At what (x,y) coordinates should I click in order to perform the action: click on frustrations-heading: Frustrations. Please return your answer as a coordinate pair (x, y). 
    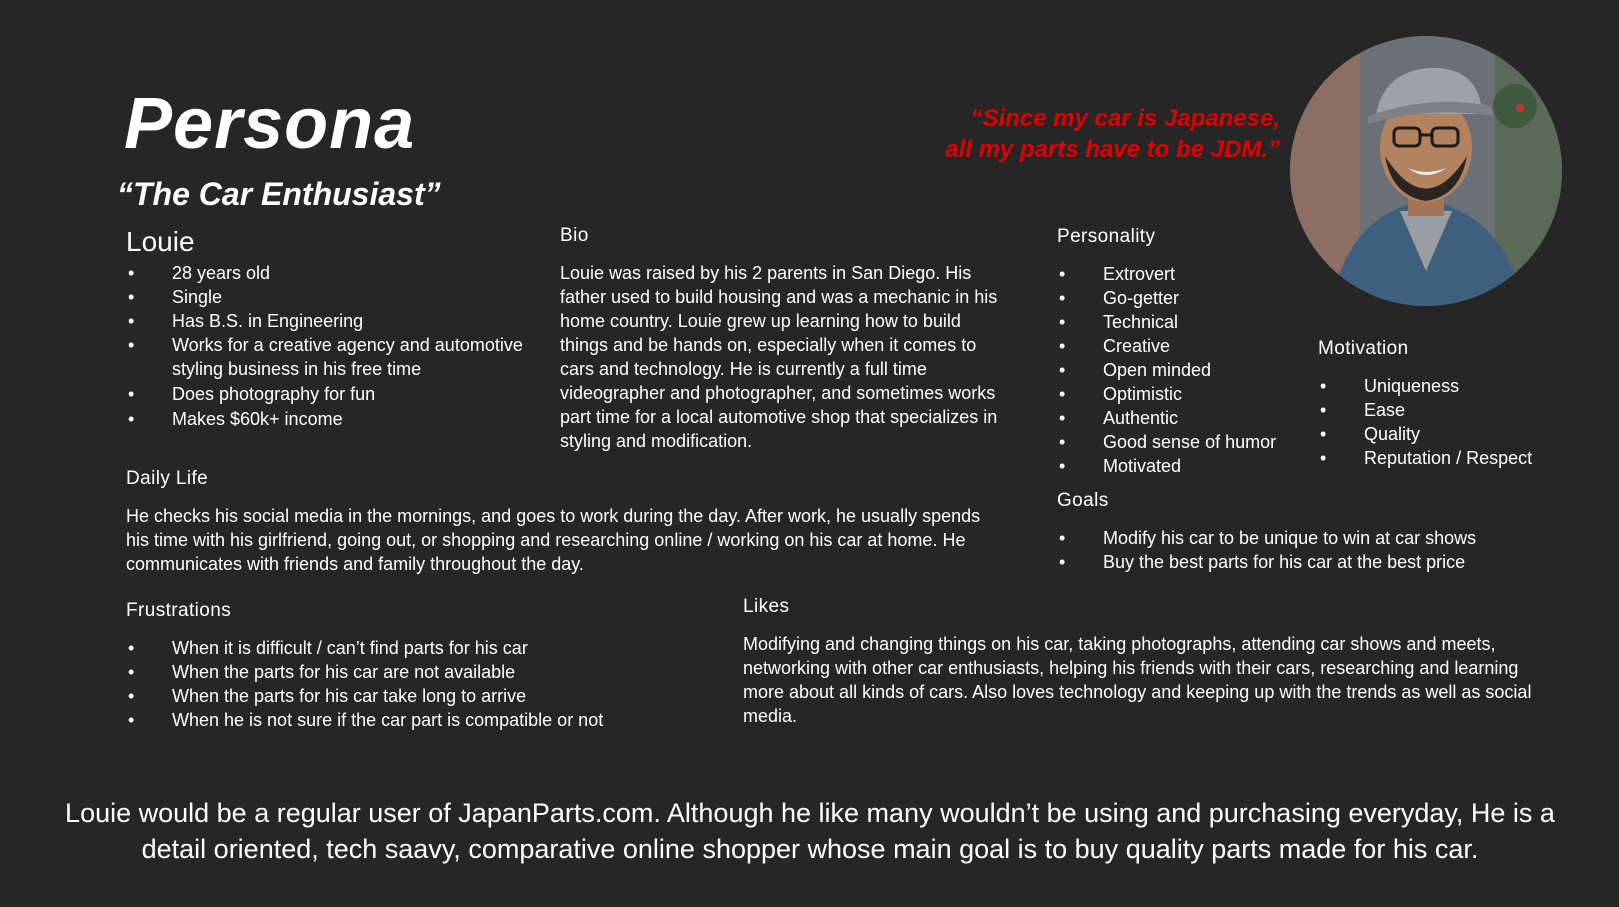
    Looking at the image, I should click on (179, 610).